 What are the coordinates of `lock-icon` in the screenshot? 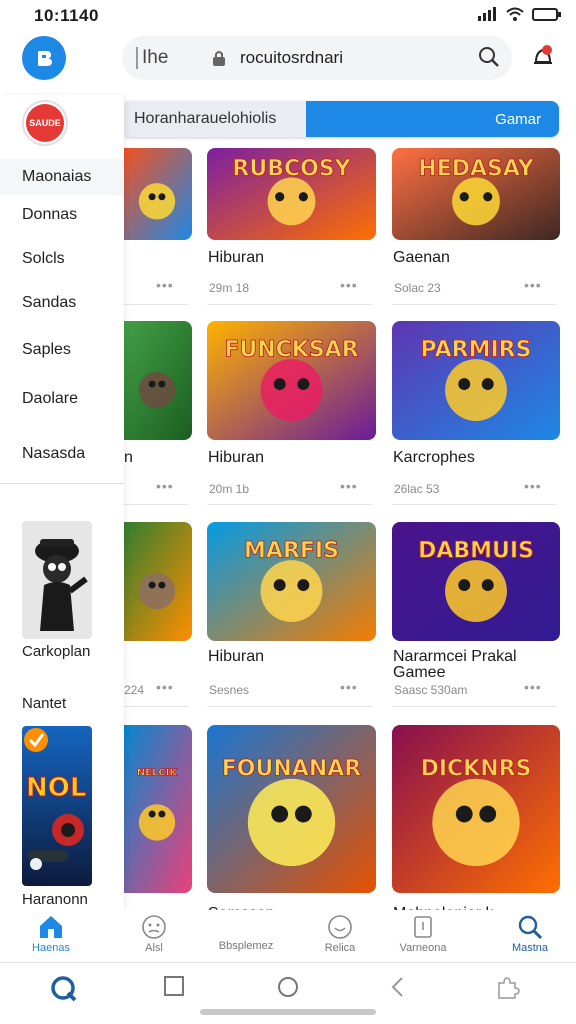 It's located at (219, 58).